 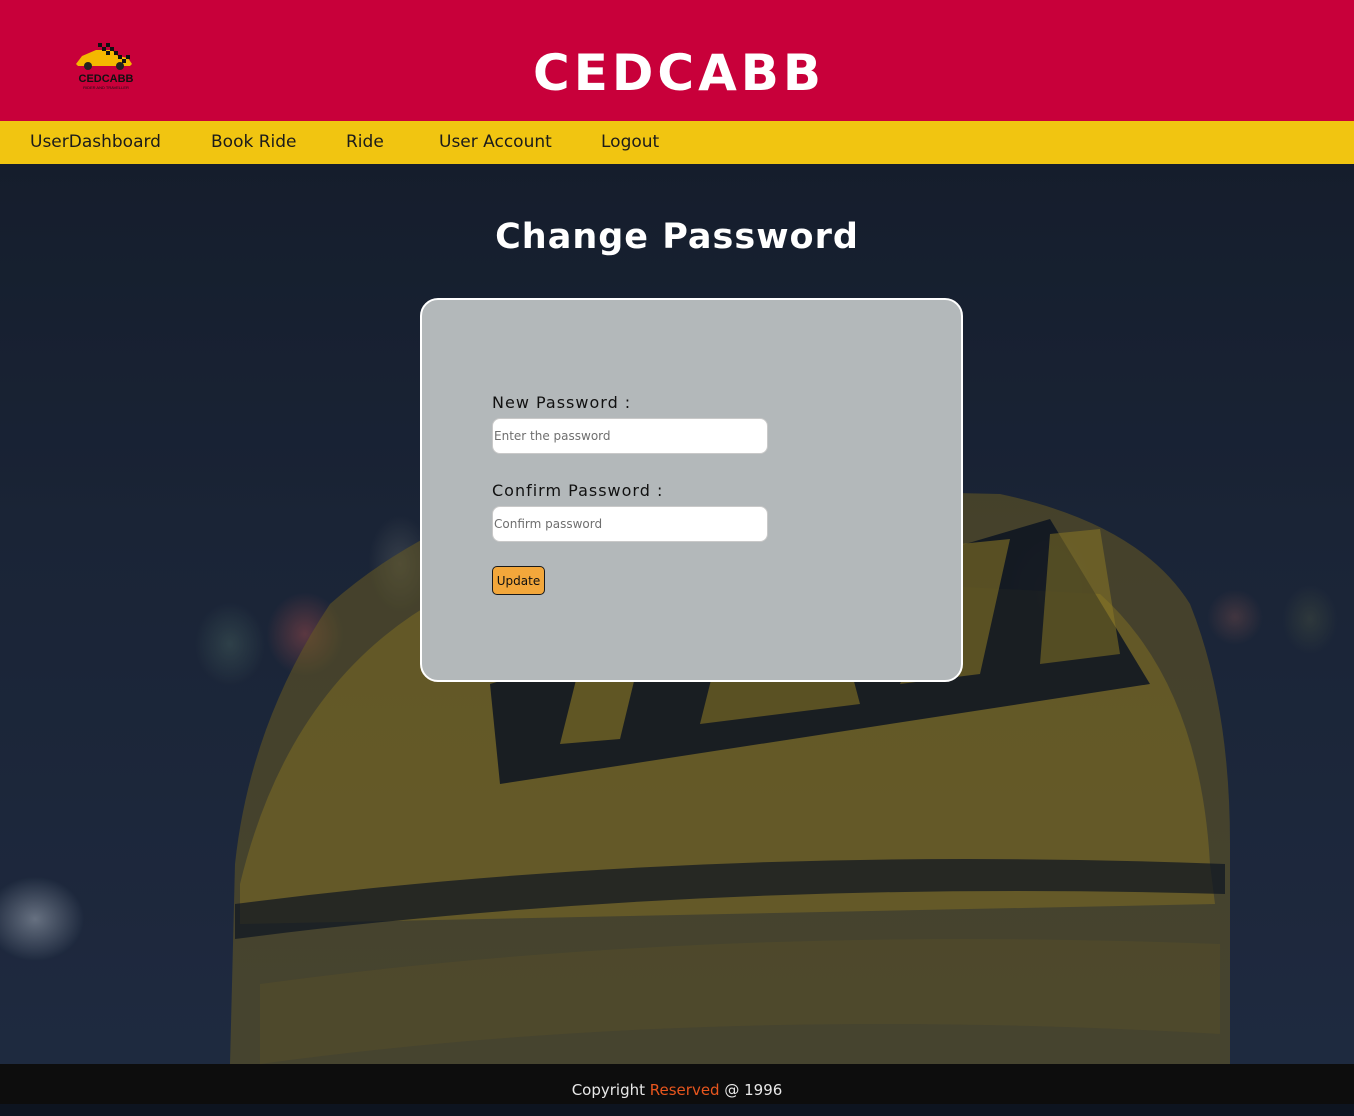 I want to click on nav-item-user-account: User Account, so click(x=495, y=142).